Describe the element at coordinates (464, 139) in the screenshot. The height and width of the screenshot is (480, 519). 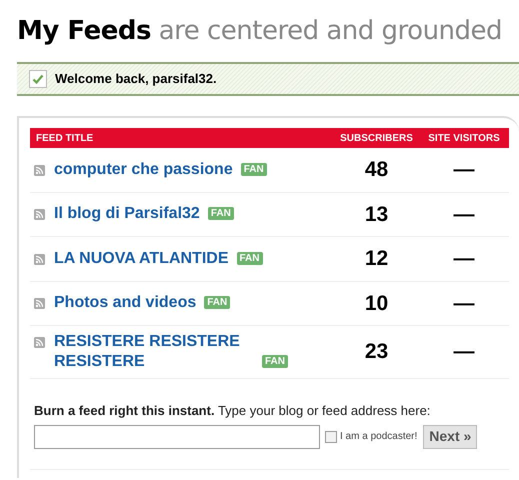
I see `column-header: SITE VISITORS` at that location.